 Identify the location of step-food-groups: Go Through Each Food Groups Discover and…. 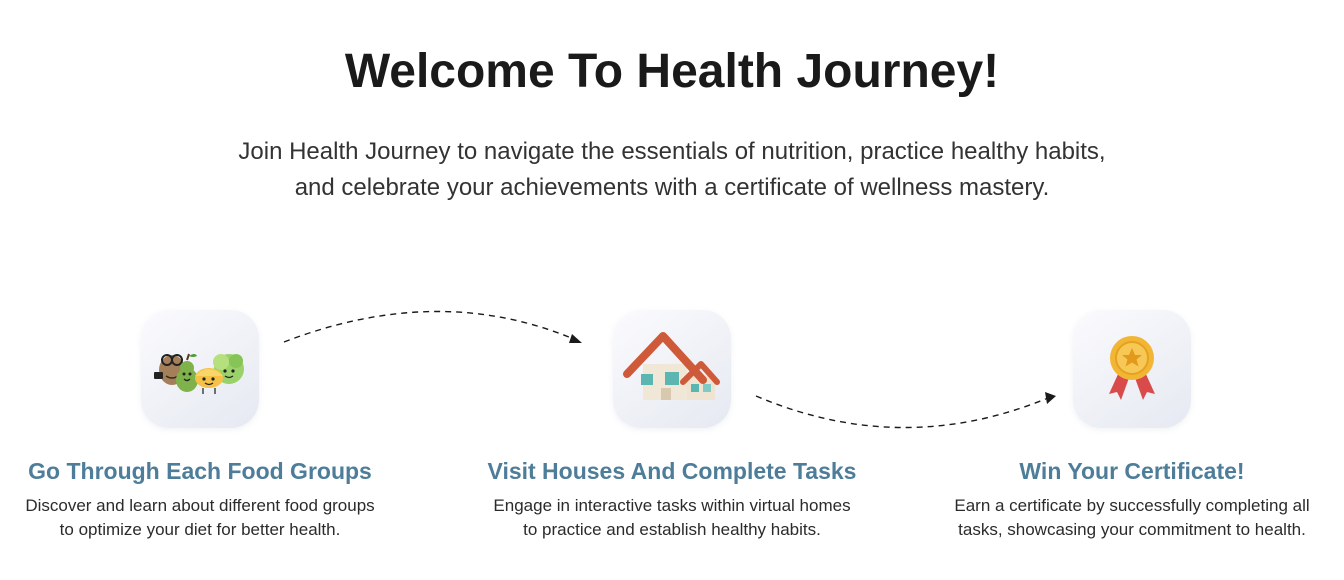
(200, 426).